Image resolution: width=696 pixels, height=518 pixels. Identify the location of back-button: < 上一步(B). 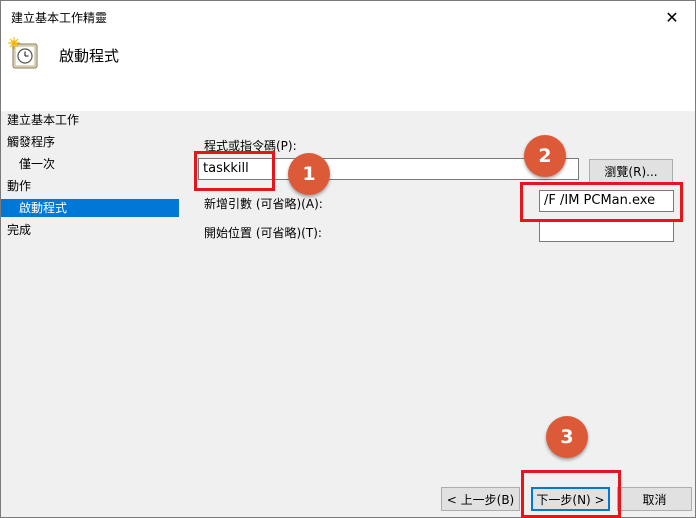
(480, 499).